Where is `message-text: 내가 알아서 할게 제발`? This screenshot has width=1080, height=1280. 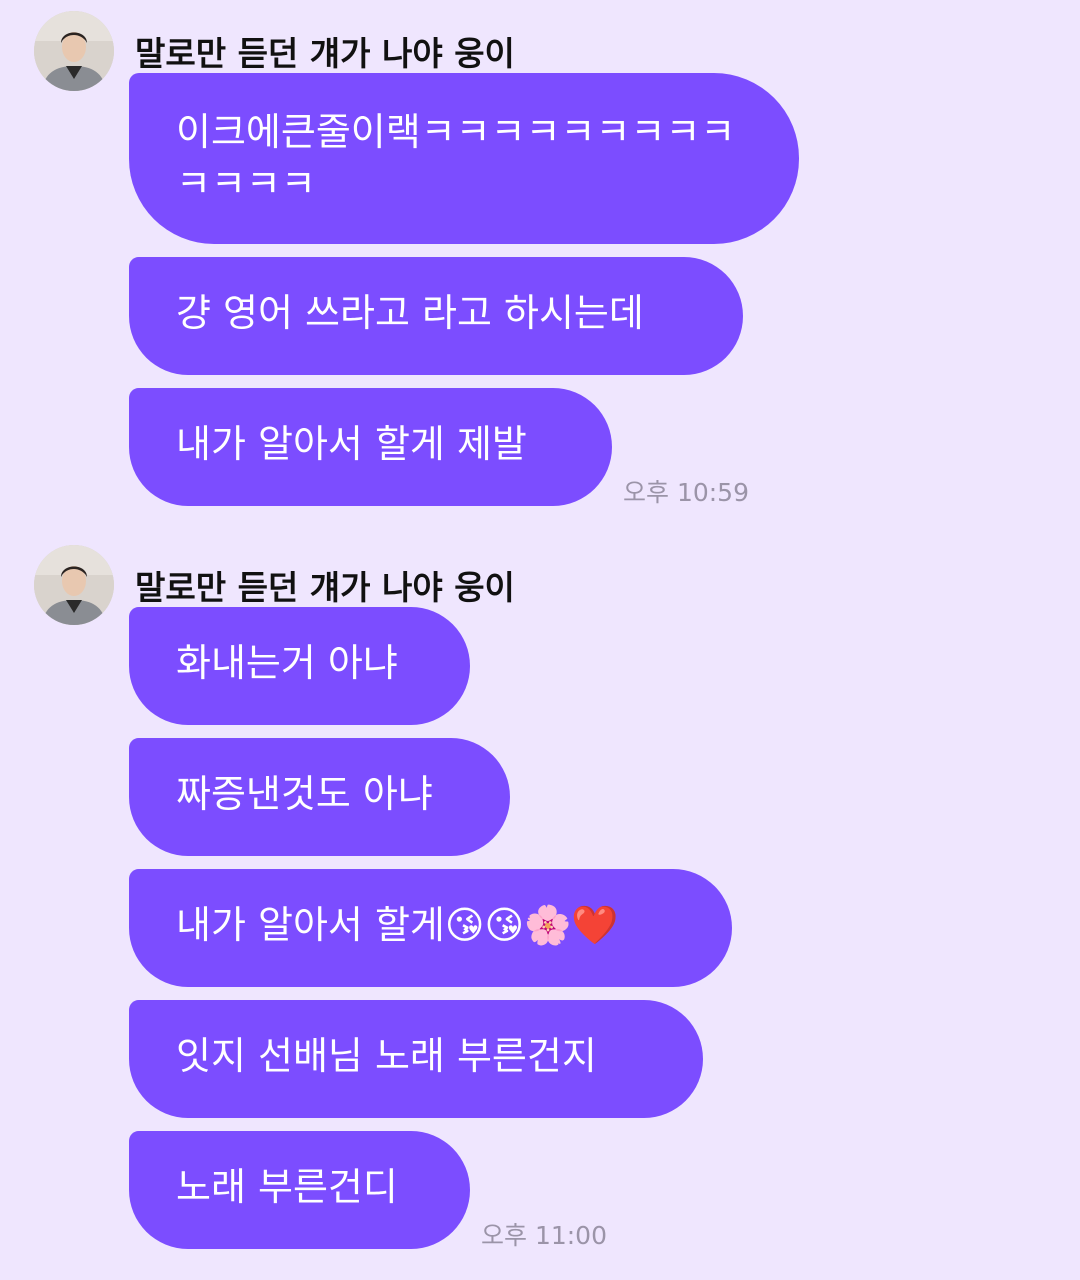 message-text: 내가 알아서 할게 제발 is located at coordinates (351, 444).